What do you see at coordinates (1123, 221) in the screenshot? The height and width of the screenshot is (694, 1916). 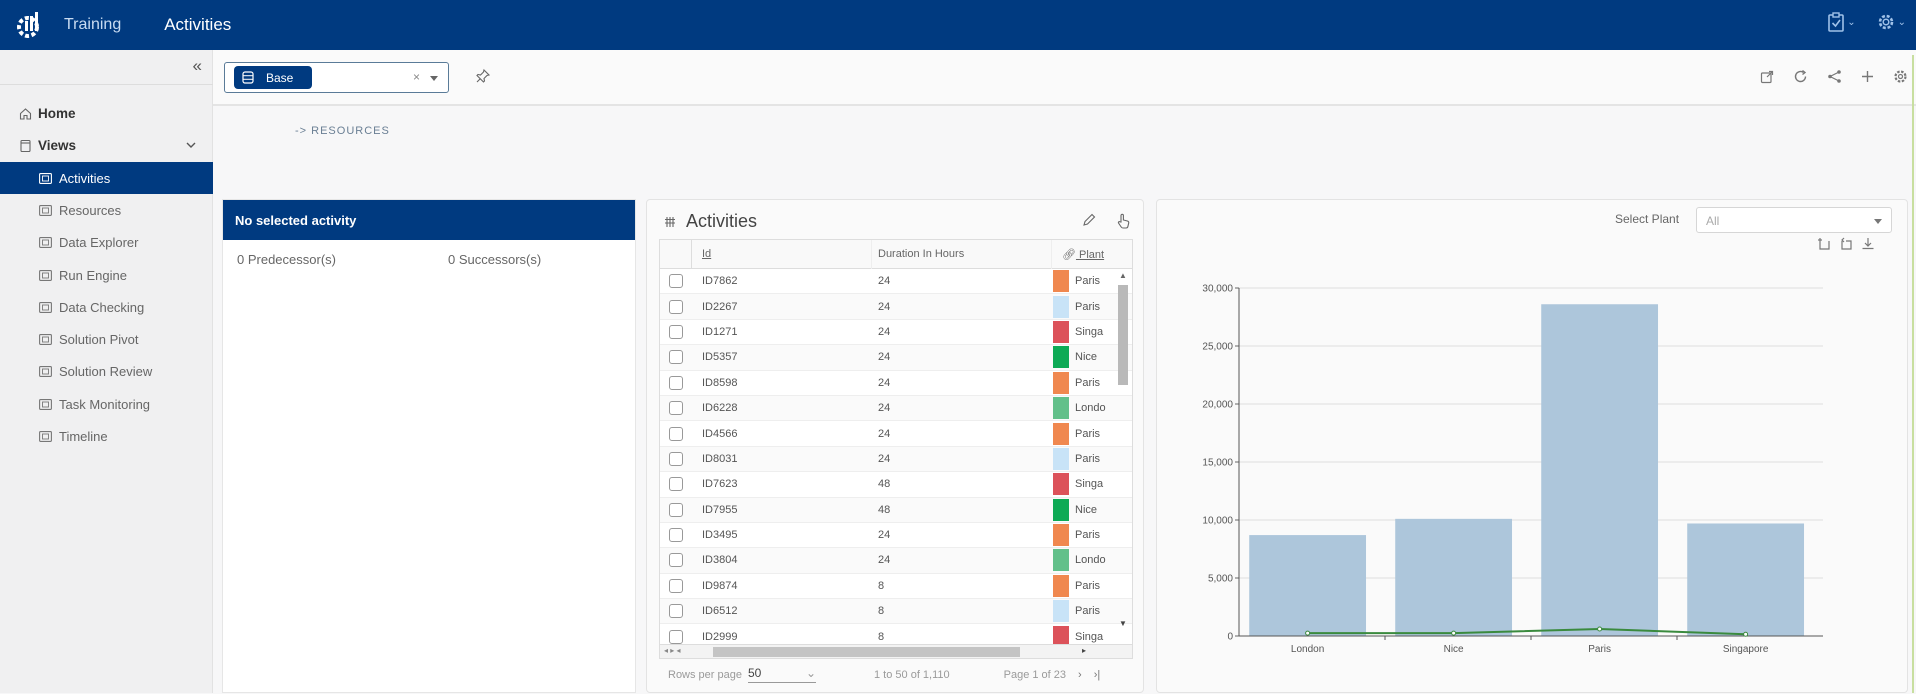 I see `hand-pointer-icon` at bounding box center [1123, 221].